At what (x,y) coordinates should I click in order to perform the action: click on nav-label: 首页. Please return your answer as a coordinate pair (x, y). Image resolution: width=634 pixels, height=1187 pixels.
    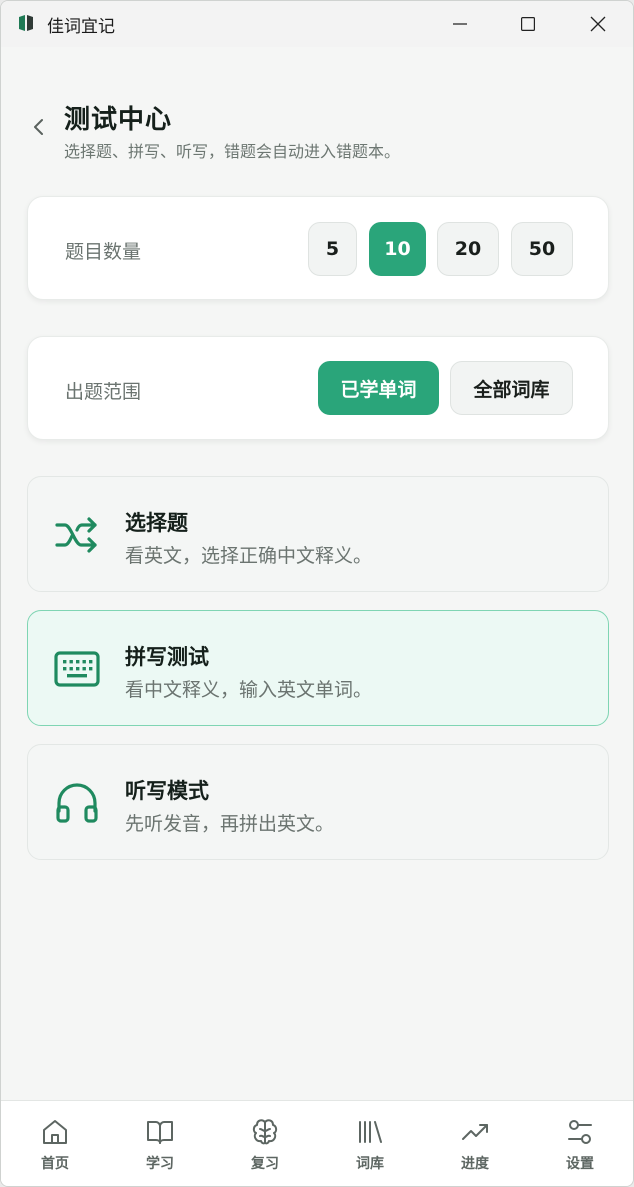
    Looking at the image, I should click on (55, 1164).